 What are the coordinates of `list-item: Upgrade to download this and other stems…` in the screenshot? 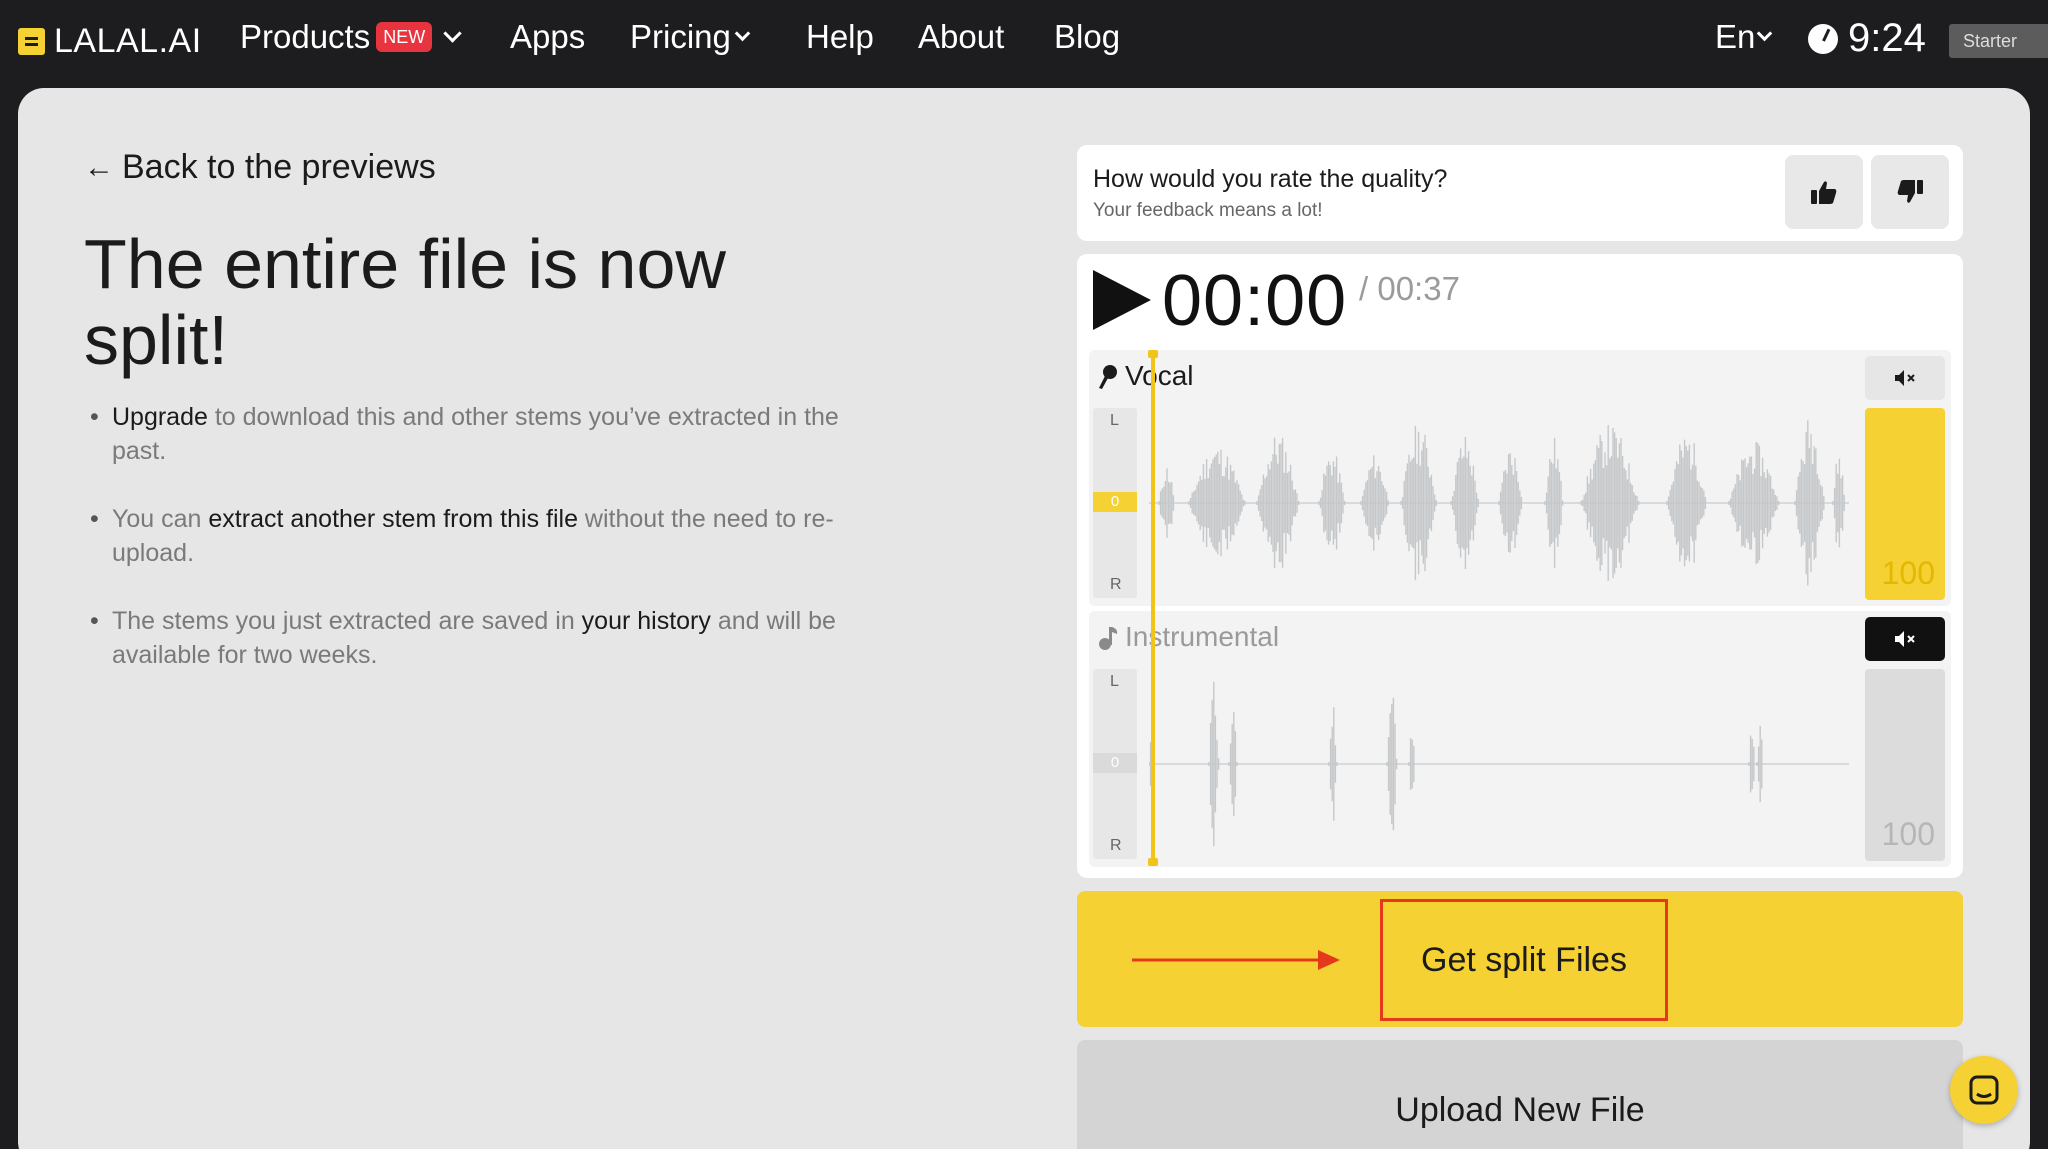 It's located at (470, 434).